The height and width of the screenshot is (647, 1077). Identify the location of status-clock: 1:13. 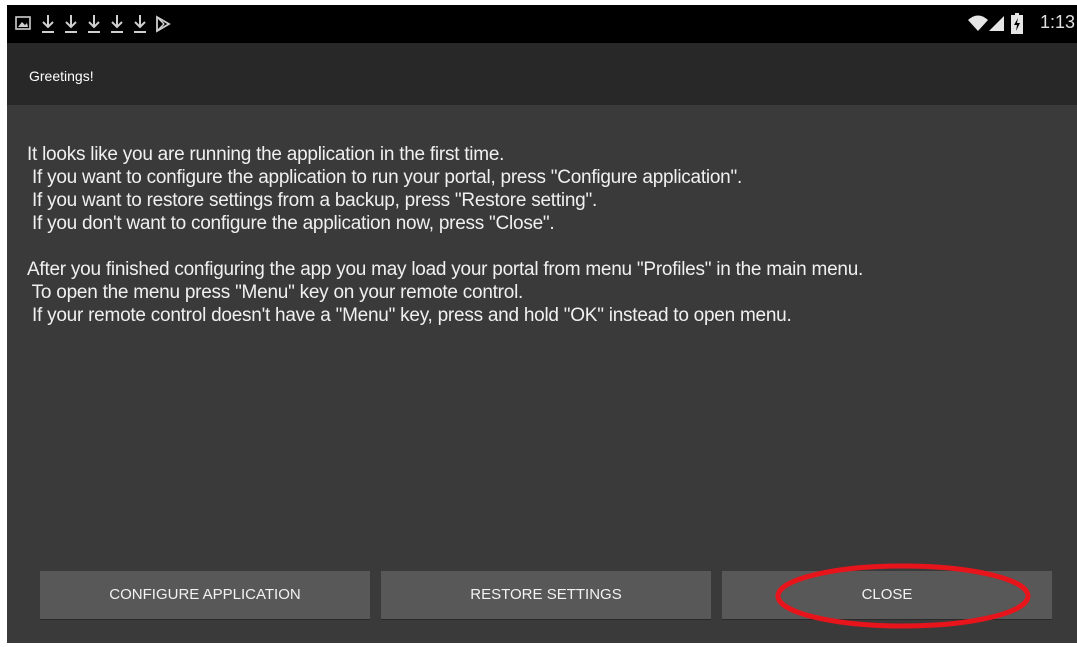
(1057, 22).